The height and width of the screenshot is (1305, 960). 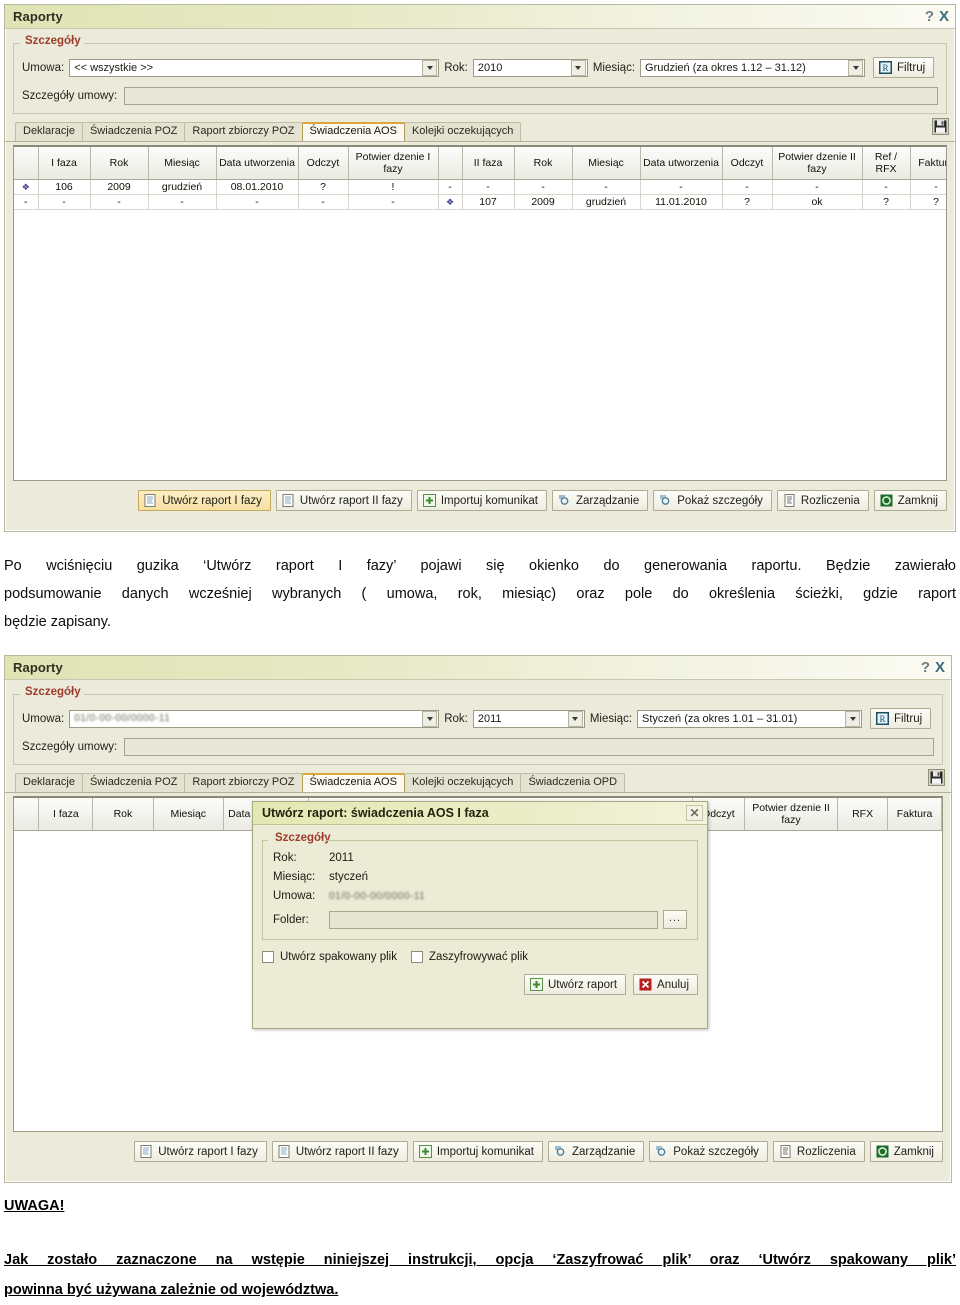 I want to click on tab-swiadczenia-opd: Świadczenia OPD, so click(x=573, y=782).